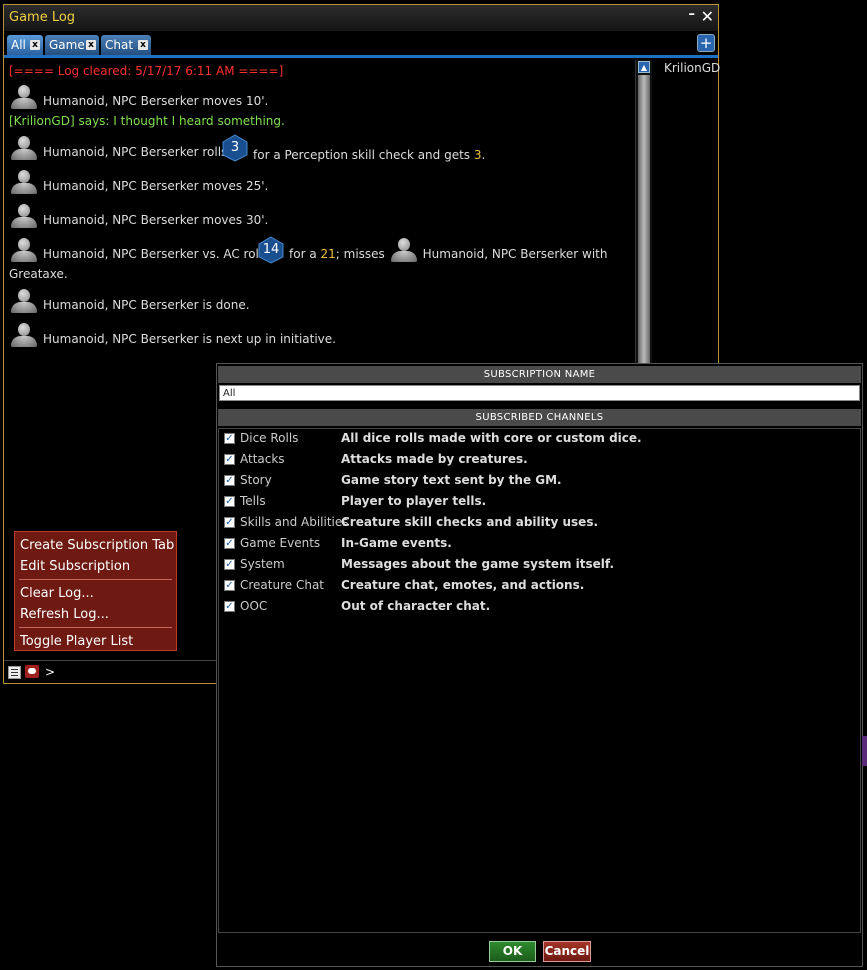  What do you see at coordinates (369, 155) in the screenshot?
I see `log-line-tail: for a Perception skill check and gets 3.` at bounding box center [369, 155].